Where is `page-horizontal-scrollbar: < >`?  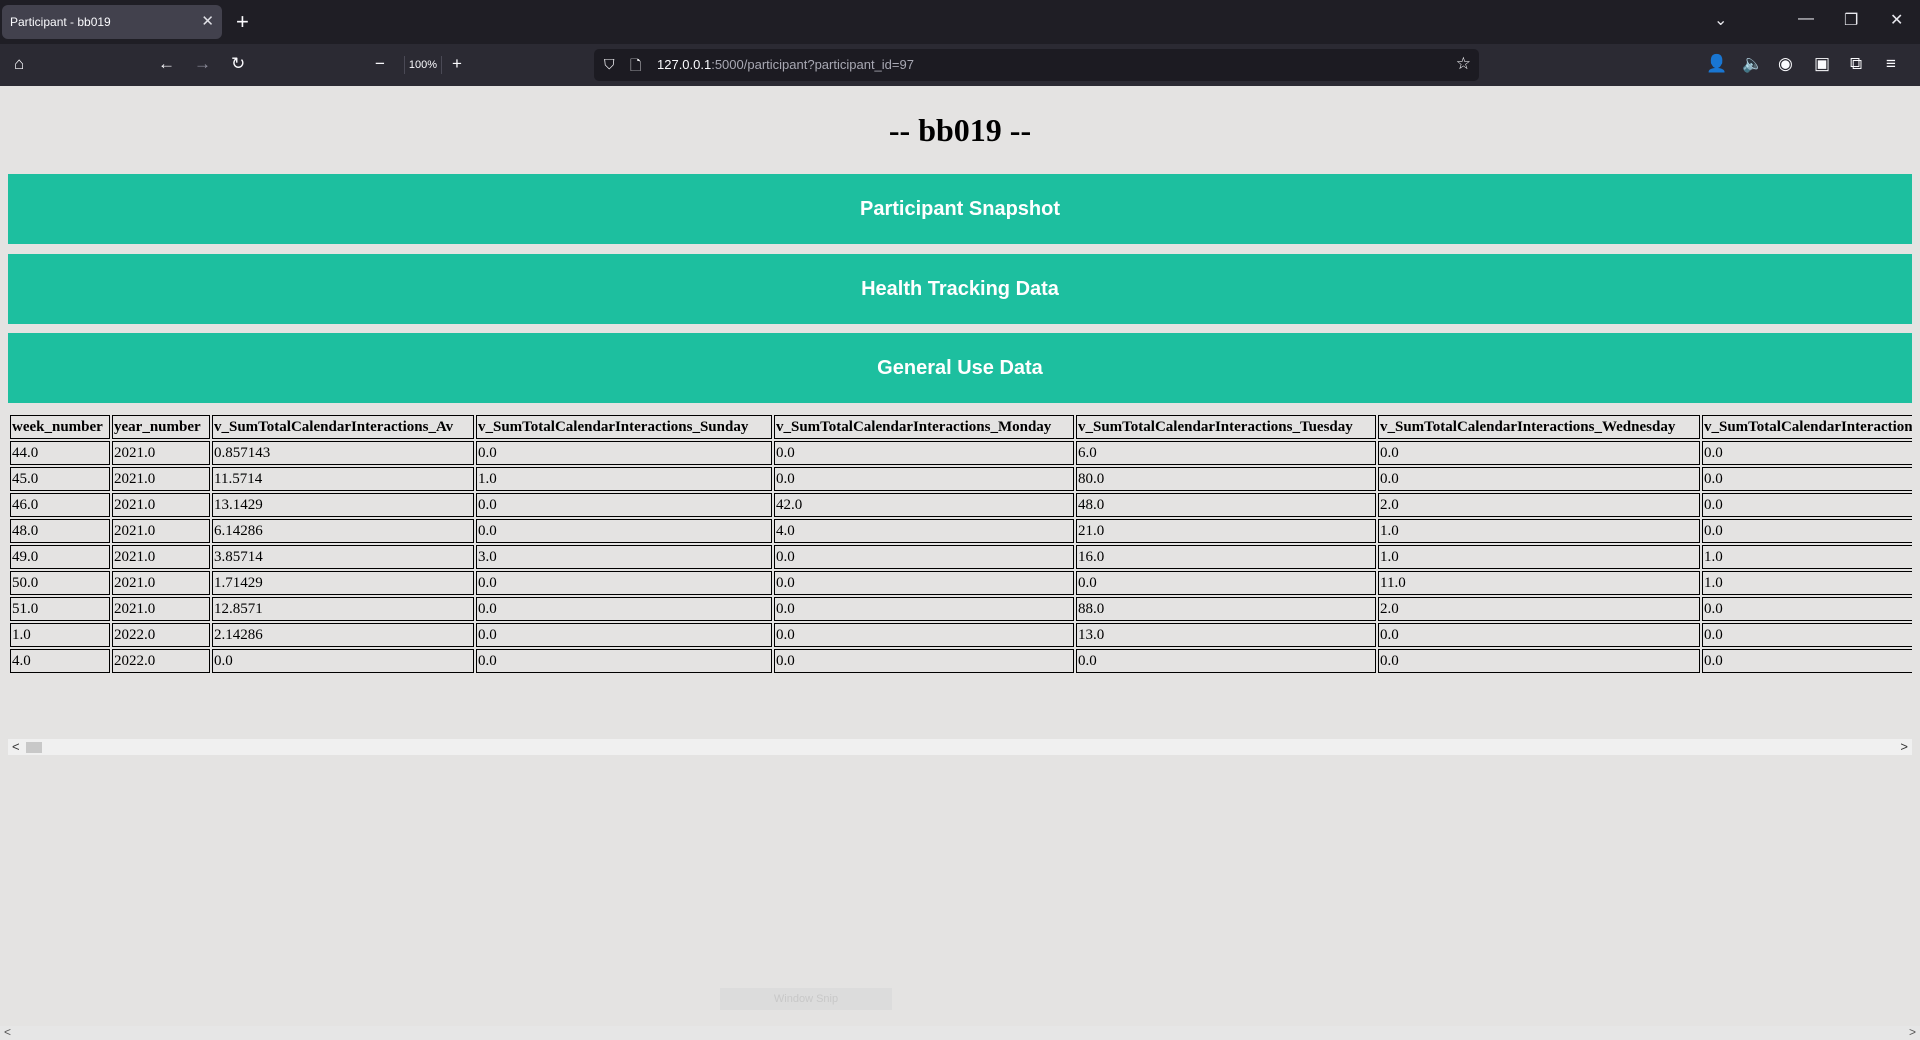
page-horizontal-scrollbar: < > is located at coordinates (960, 1032).